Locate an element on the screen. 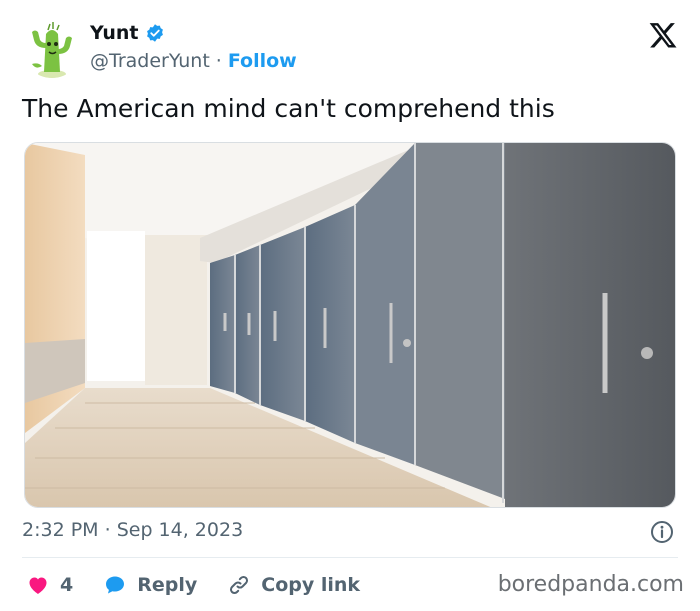 This screenshot has width=700, height=611. cactus-avatar-image is located at coordinates (52, 48).